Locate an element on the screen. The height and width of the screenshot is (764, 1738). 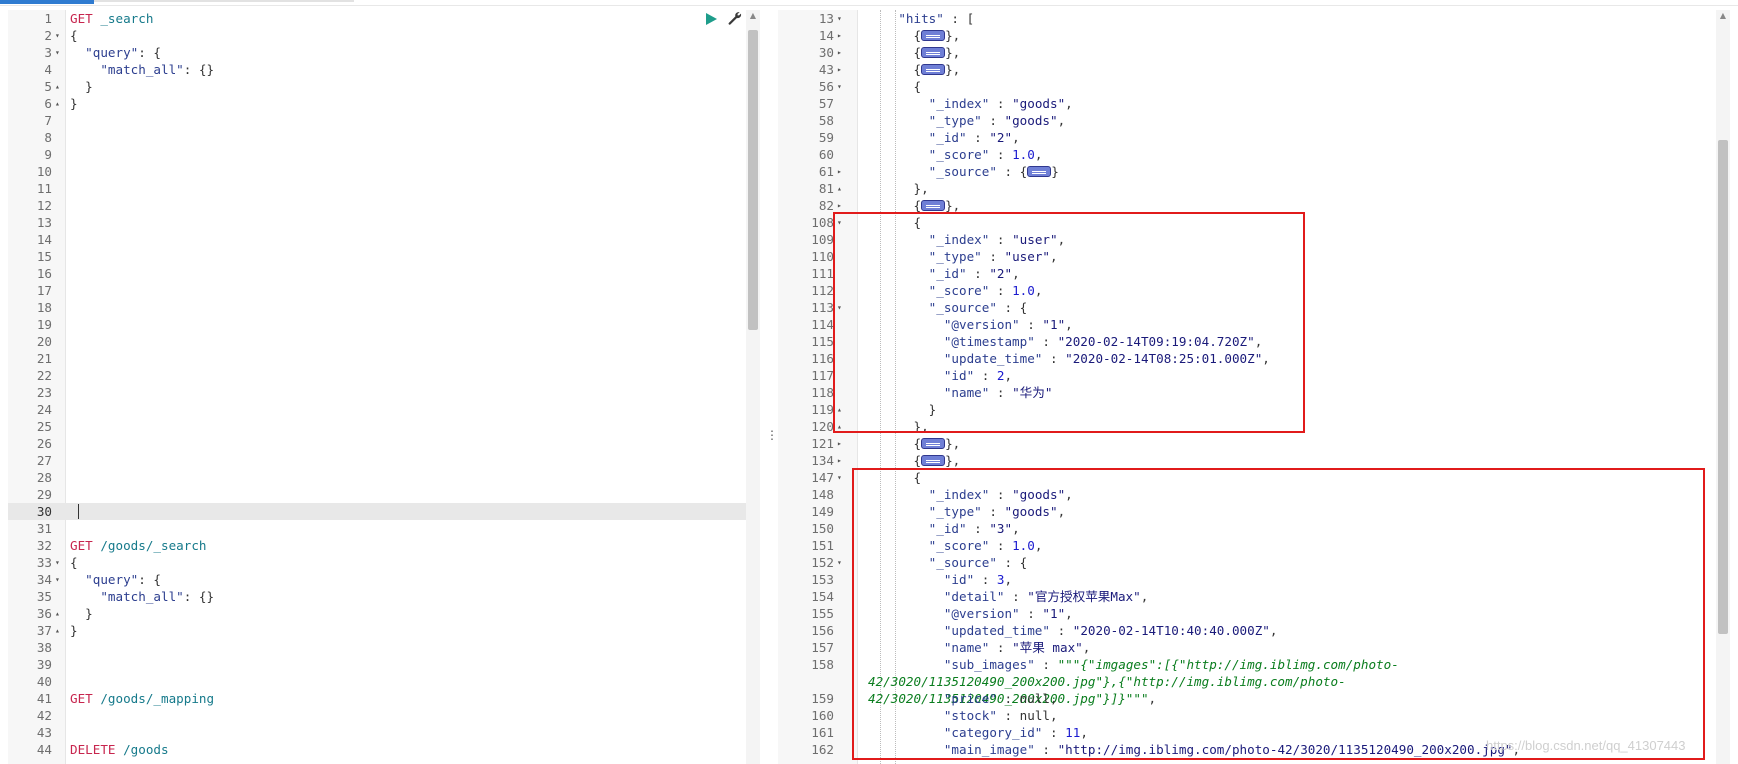
line-number: 157 is located at coordinates (822, 647).